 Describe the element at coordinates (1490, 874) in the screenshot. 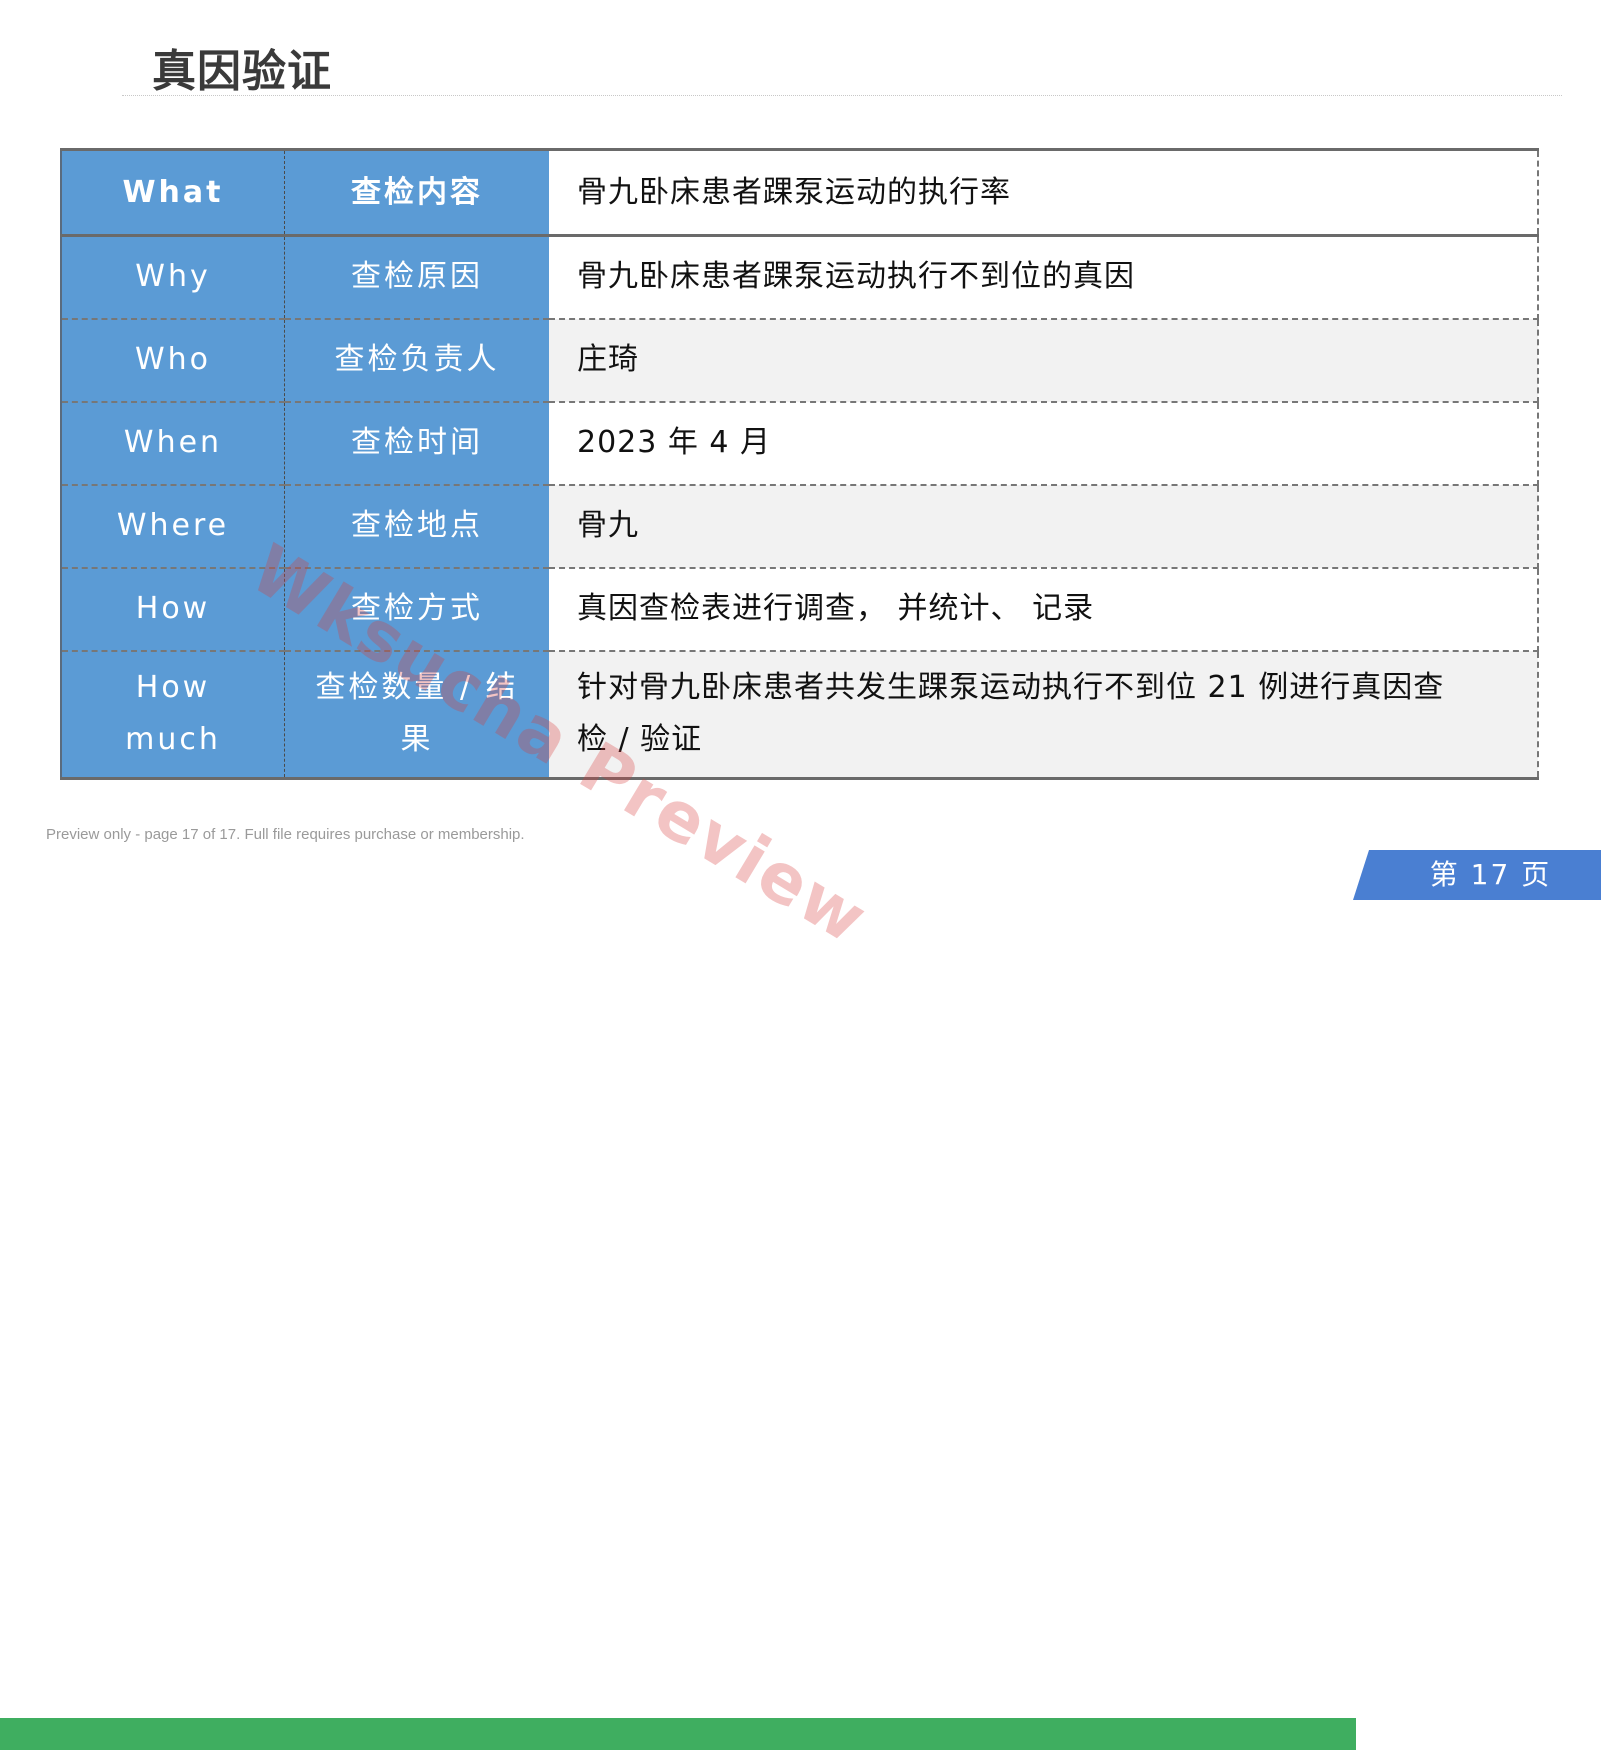

I see `page-number: 第 17 页` at that location.